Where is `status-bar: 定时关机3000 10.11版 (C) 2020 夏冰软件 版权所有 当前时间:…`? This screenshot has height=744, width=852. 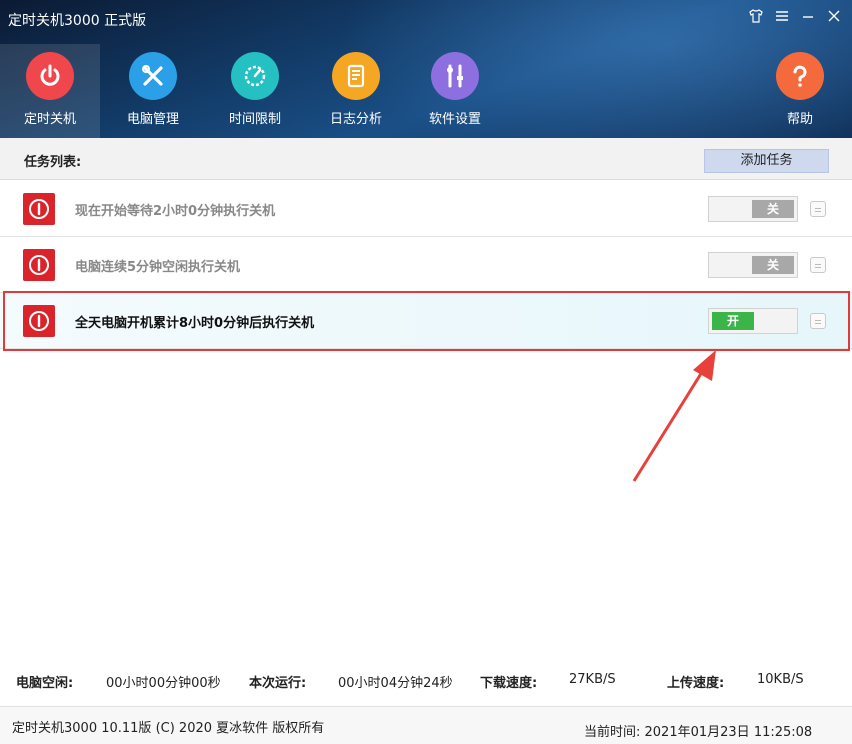
status-bar: 定时关机3000 10.11版 (C) 2020 夏冰软件 版权所有 当前时间:… is located at coordinates (426, 725).